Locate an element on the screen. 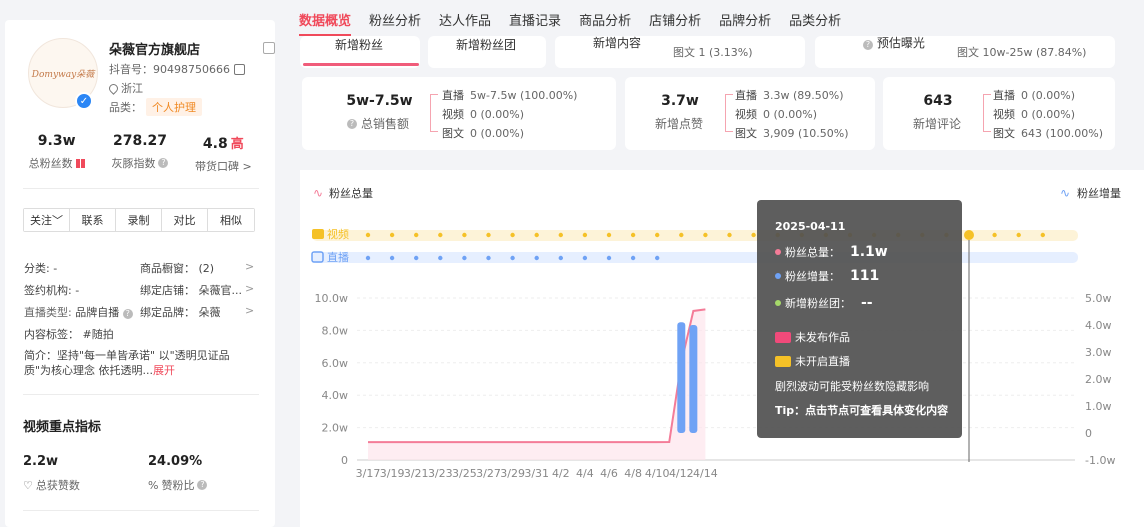 The height and width of the screenshot is (527, 1144). live-type-value: 品牌自播 is located at coordinates (97, 312).